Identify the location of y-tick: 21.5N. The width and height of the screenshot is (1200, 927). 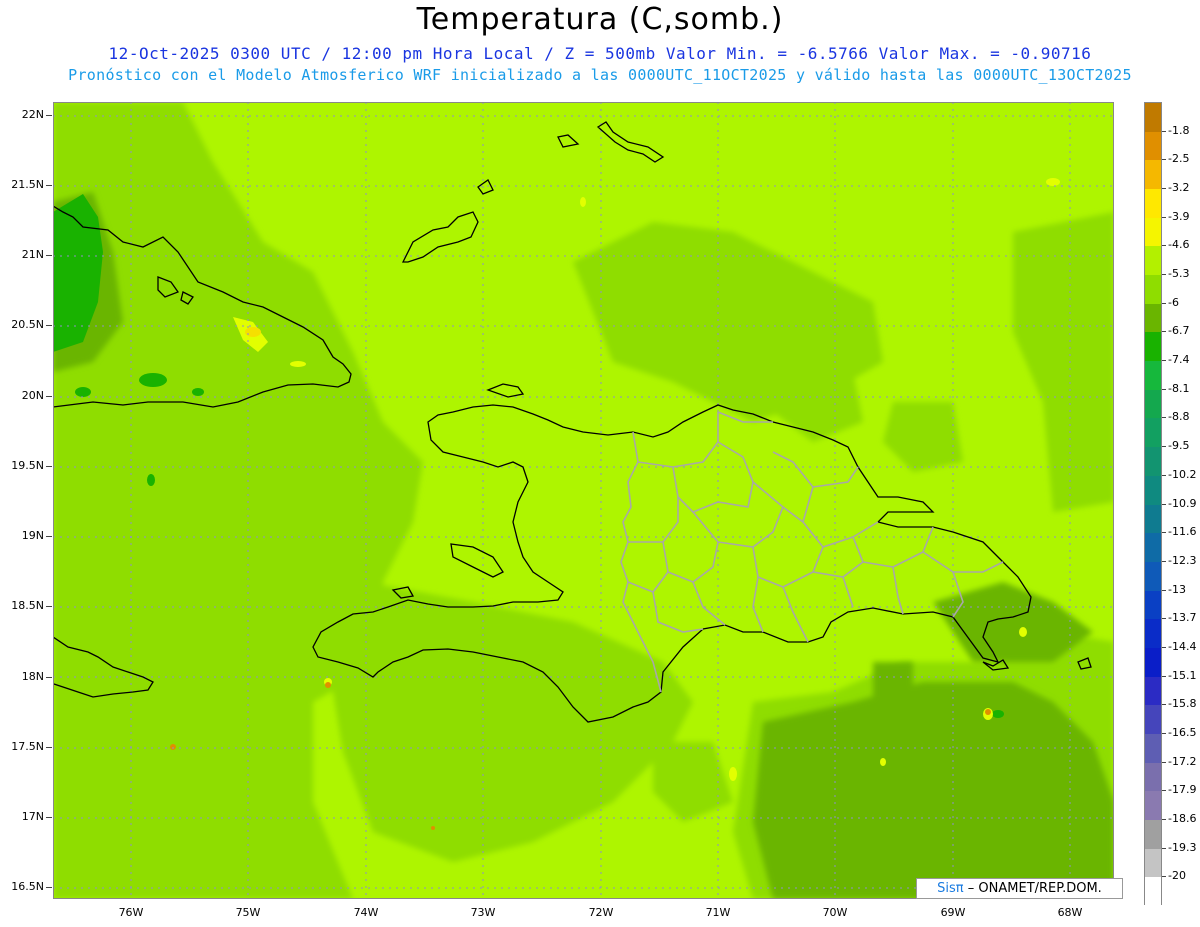
(26, 184).